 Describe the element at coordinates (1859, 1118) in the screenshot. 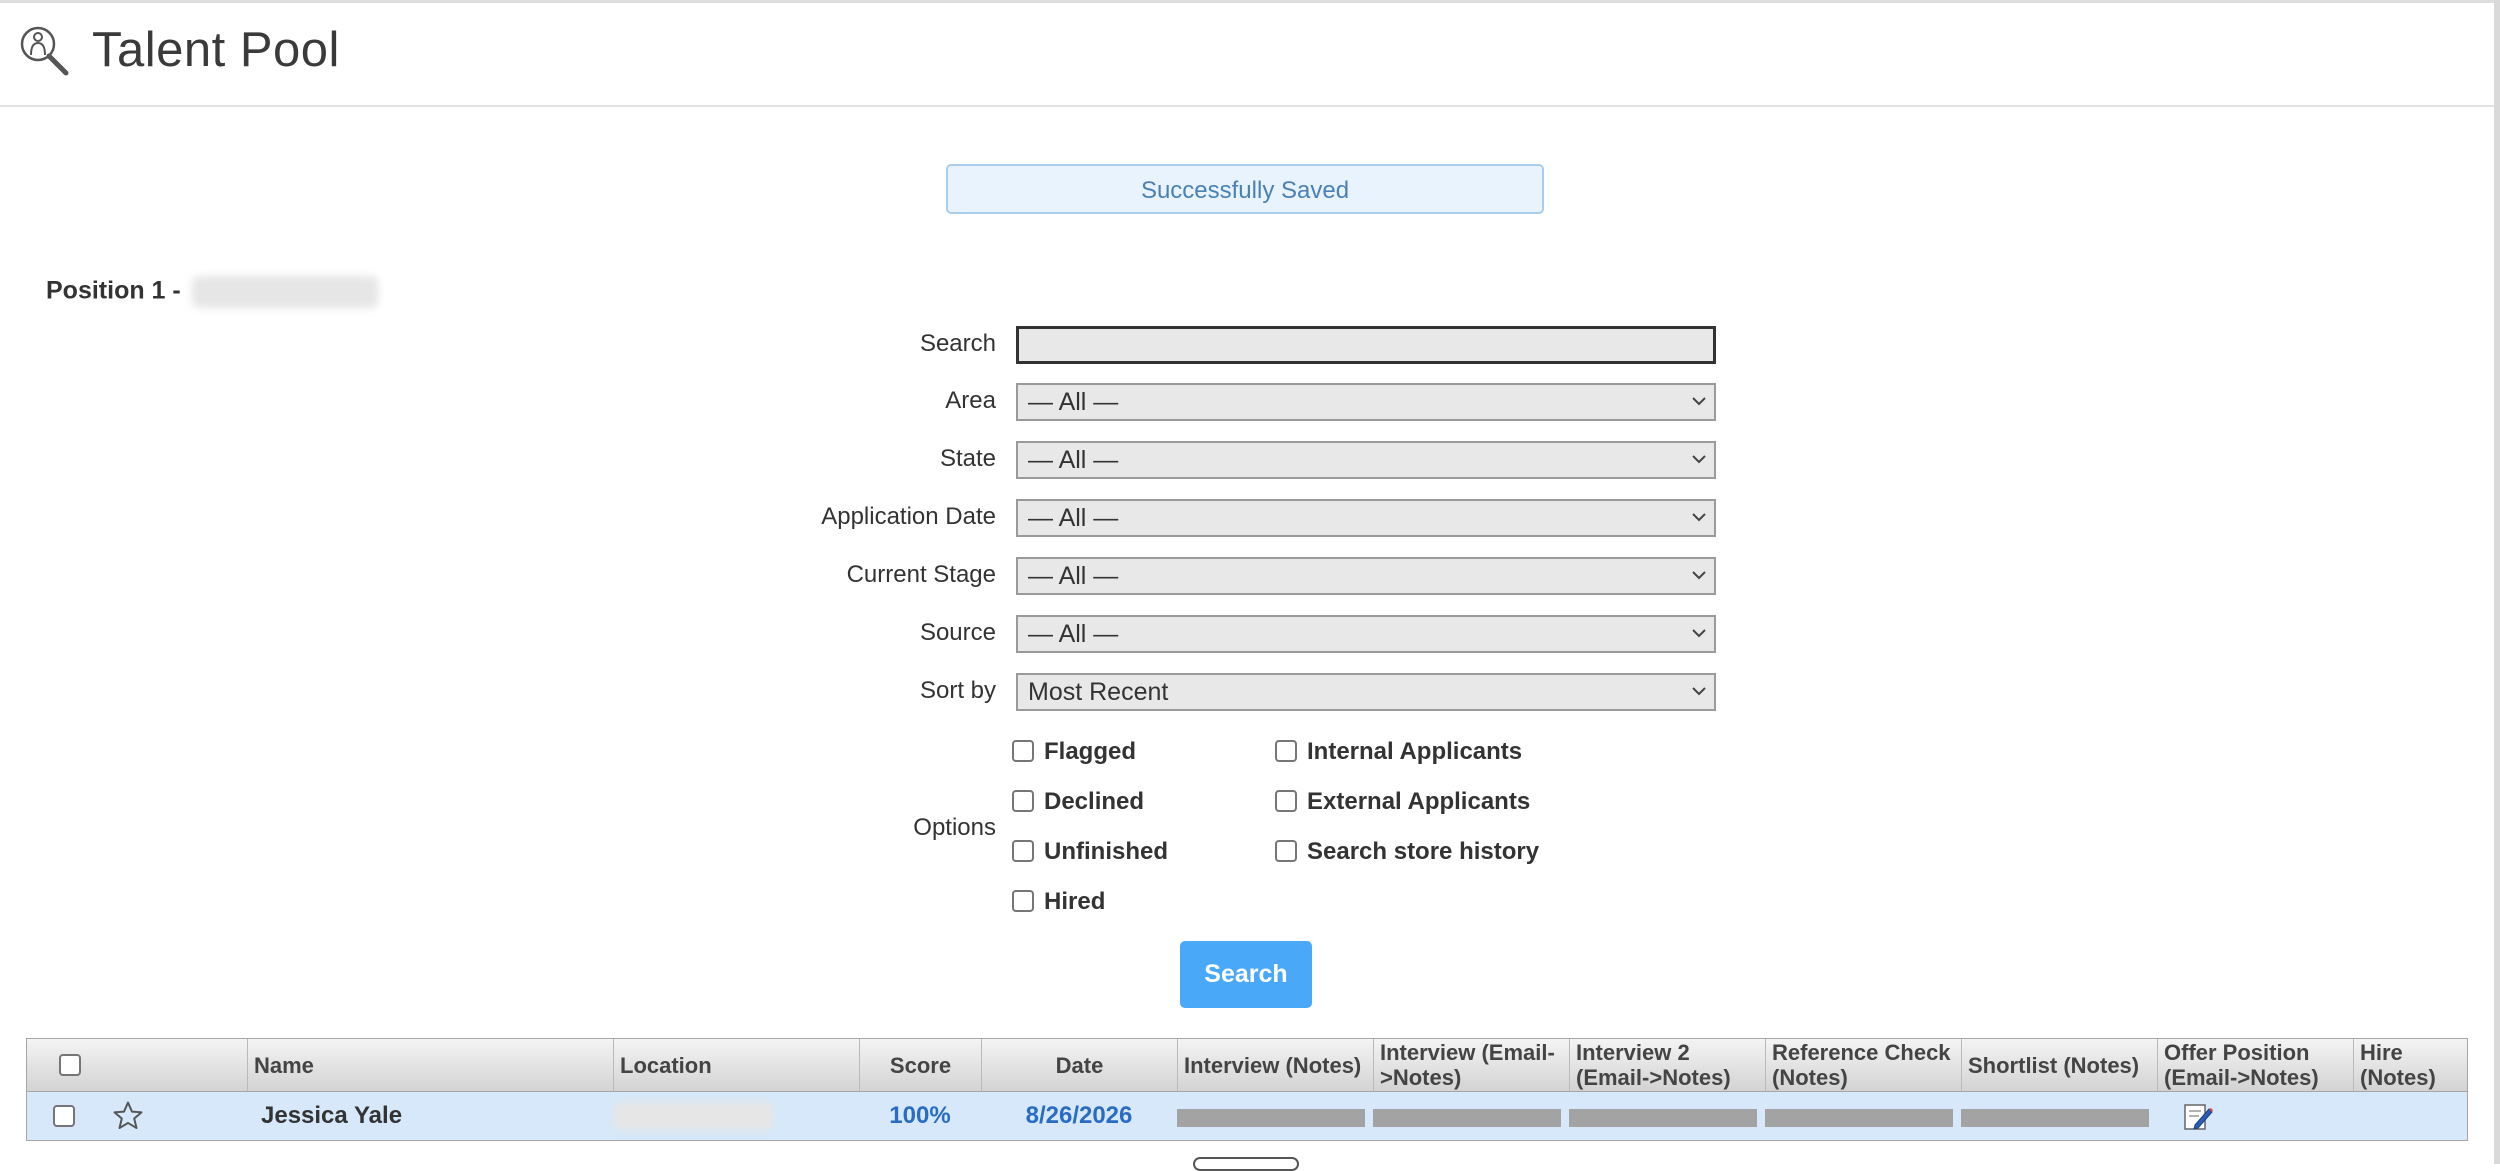

I see `stage-bar-reference-check` at that location.